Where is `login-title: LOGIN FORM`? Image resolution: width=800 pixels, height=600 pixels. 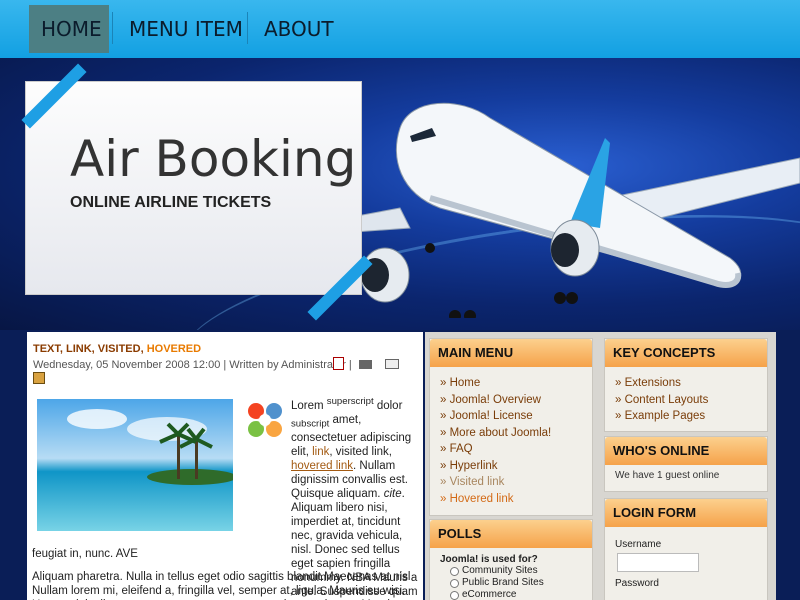
login-title: LOGIN FORM is located at coordinates (686, 513).